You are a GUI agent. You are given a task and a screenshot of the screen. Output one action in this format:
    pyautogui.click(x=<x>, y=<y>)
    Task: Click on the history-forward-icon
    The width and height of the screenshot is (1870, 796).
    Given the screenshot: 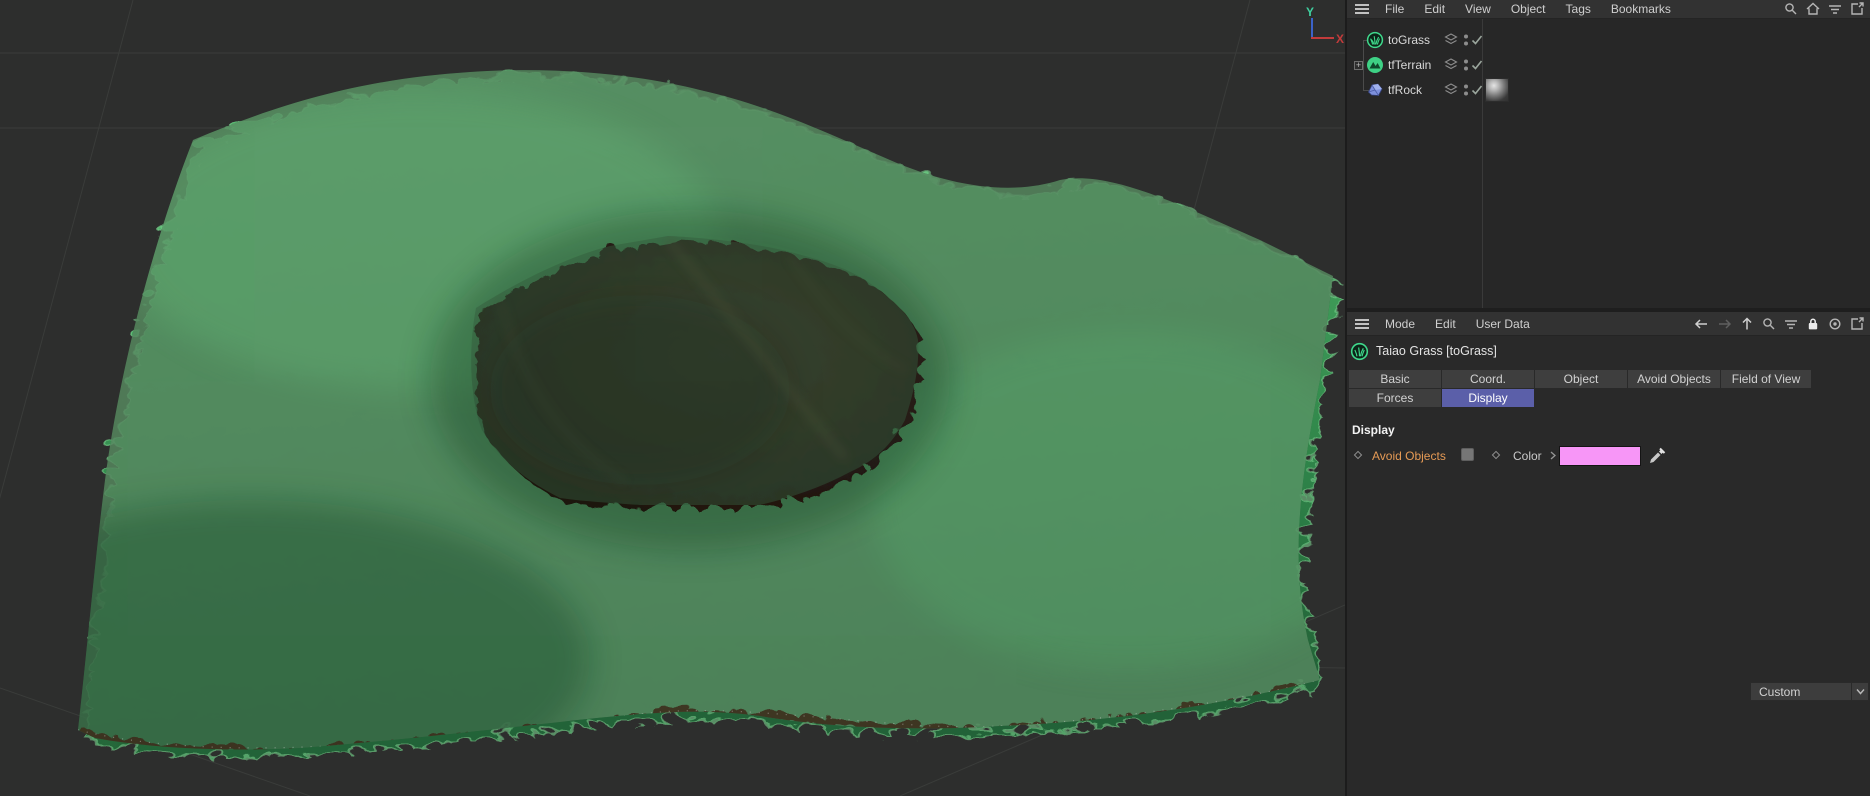 What is the action you would take?
    pyautogui.click(x=1724, y=324)
    